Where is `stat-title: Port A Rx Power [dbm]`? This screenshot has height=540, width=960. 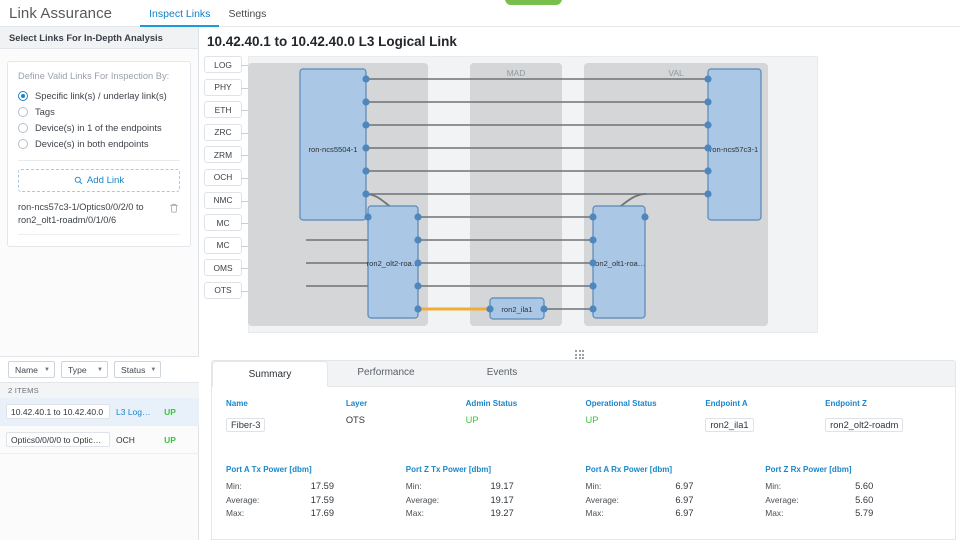
stat-title: Port A Rx Power [dbm] is located at coordinates (629, 469).